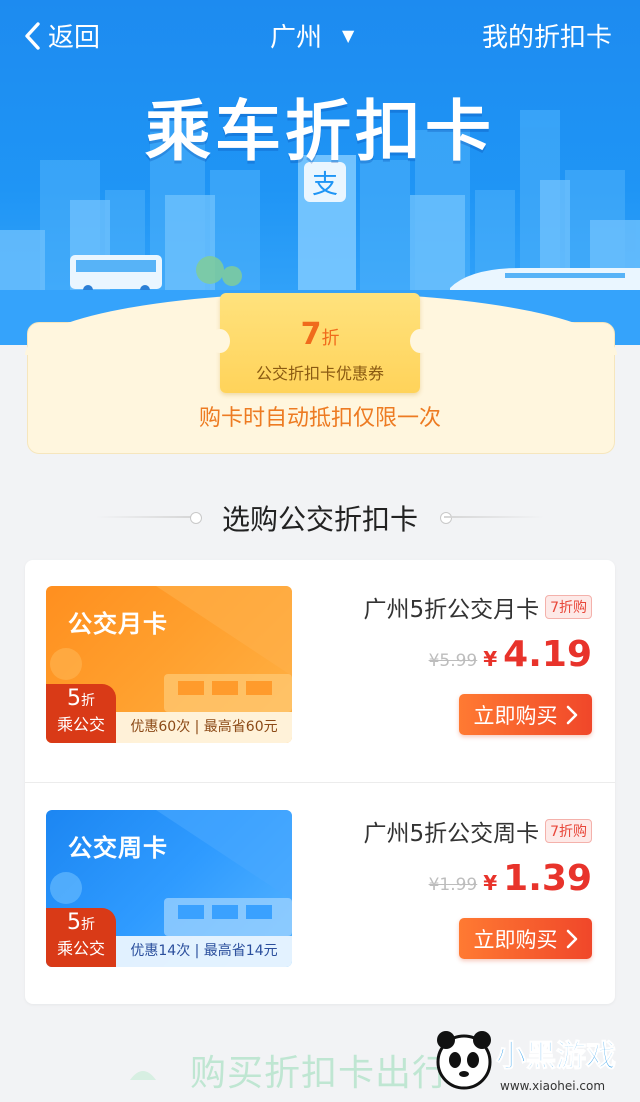 The height and width of the screenshot is (1102, 640). I want to click on price-row: ¥1.99 ¥ 1.39, so click(510, 878).